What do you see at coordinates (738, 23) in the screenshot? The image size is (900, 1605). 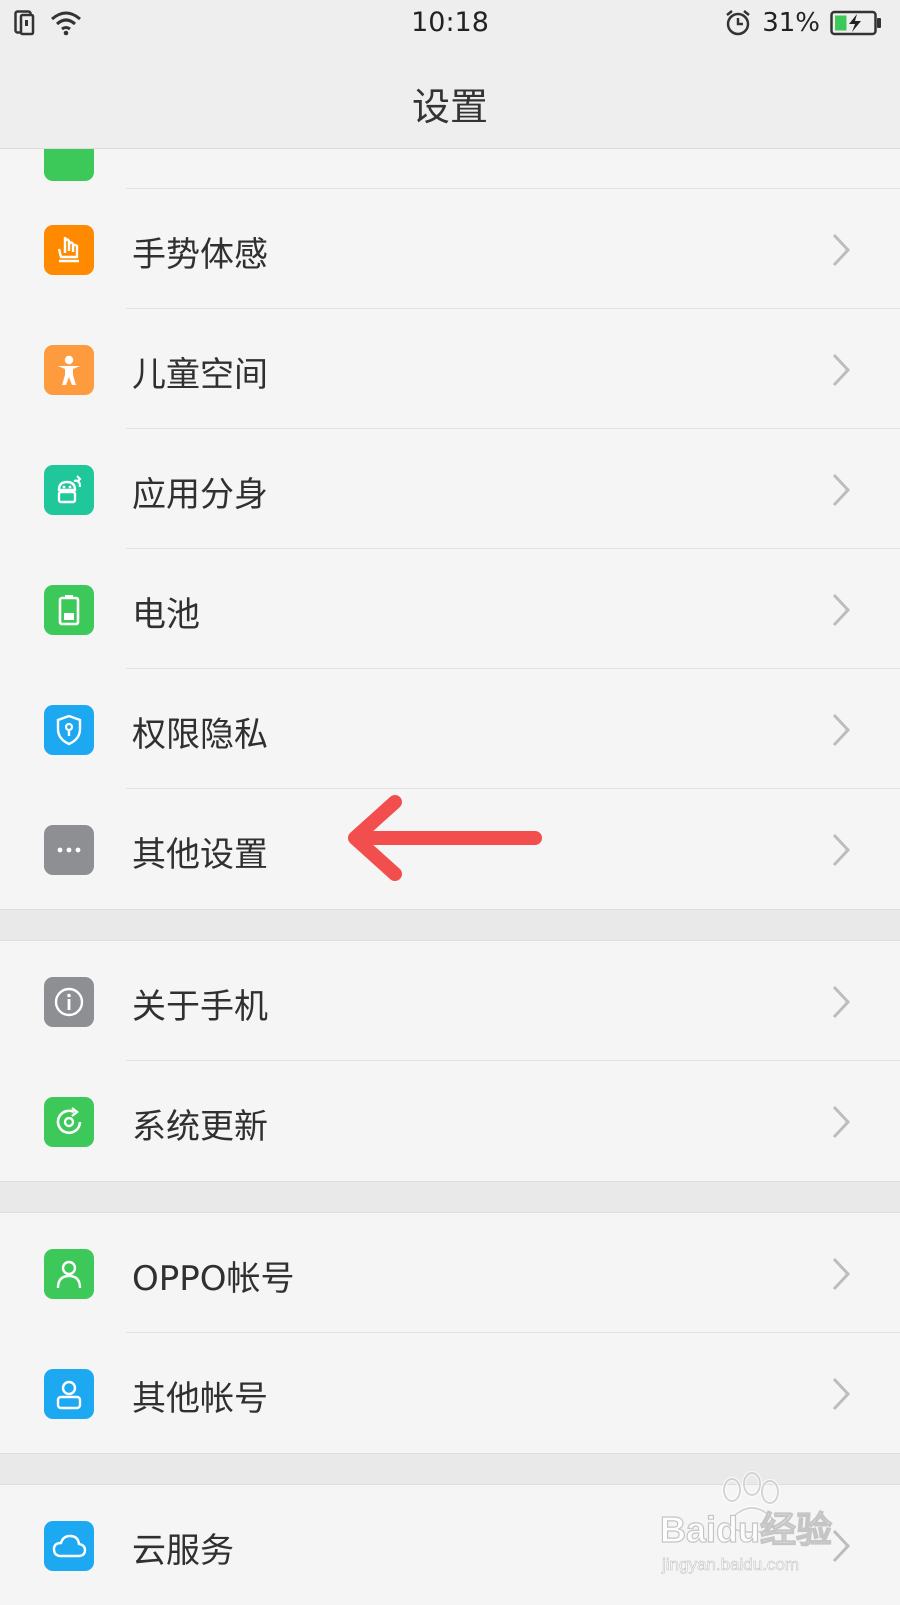 I see `alarm-icon` at bounding box center [738, 23].